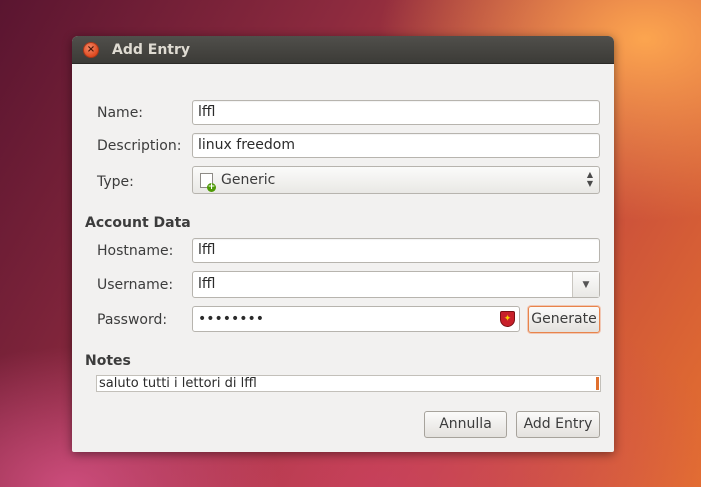 The image size is (701, 487). What do you see at coordinates (589, 179) in the screenshot?
I see `select-arrows-icon: ▲ ▼` at bounding box center [589, 179].